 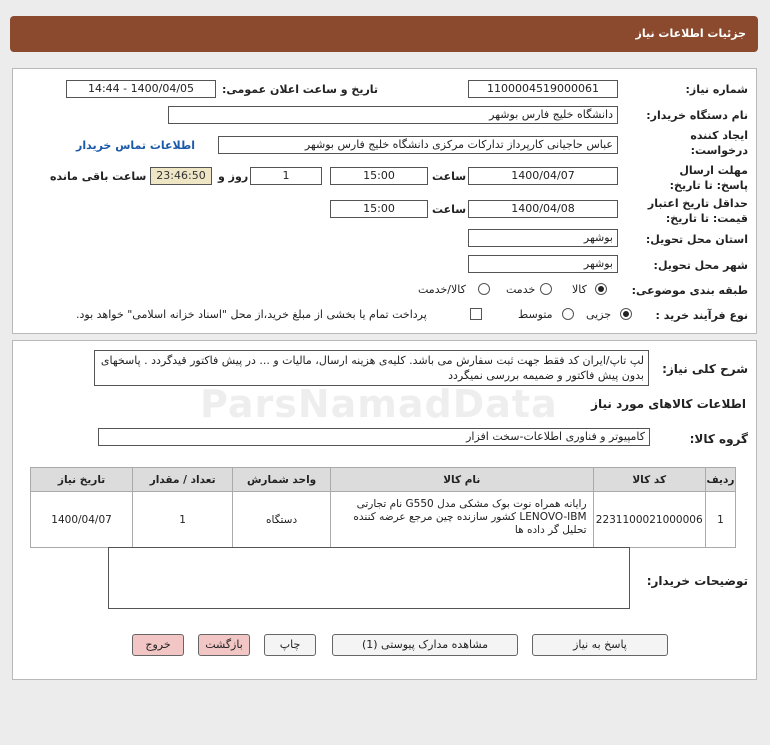 I want to click on row-qty: 1, so click(x=183, y=519).